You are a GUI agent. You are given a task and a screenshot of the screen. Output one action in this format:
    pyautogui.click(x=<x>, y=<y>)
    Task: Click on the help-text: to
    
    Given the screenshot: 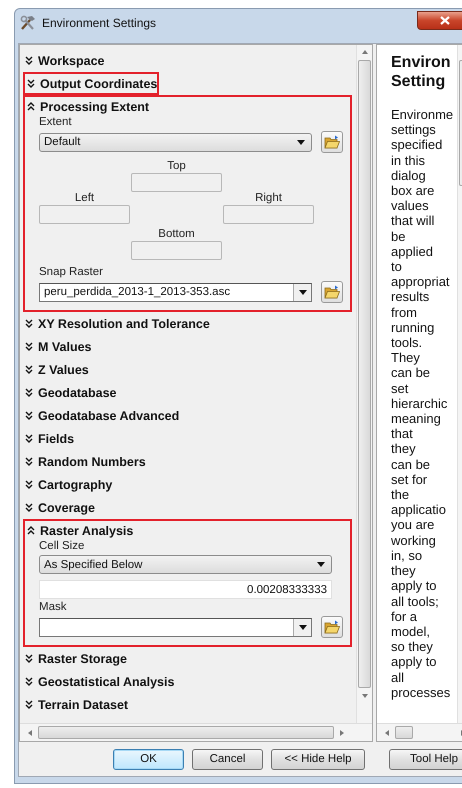 What is the action you would take?
    pyautogui.click(x=397, y=266)
    